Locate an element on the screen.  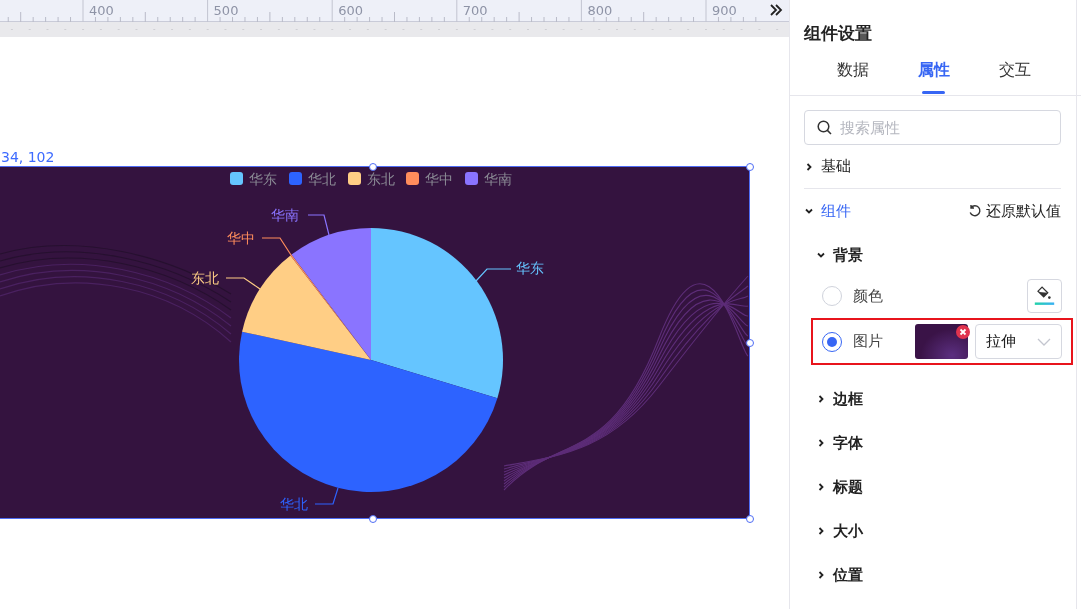
reset-defaults-link: 还原默认值 is located at coordinates (1014, 211).